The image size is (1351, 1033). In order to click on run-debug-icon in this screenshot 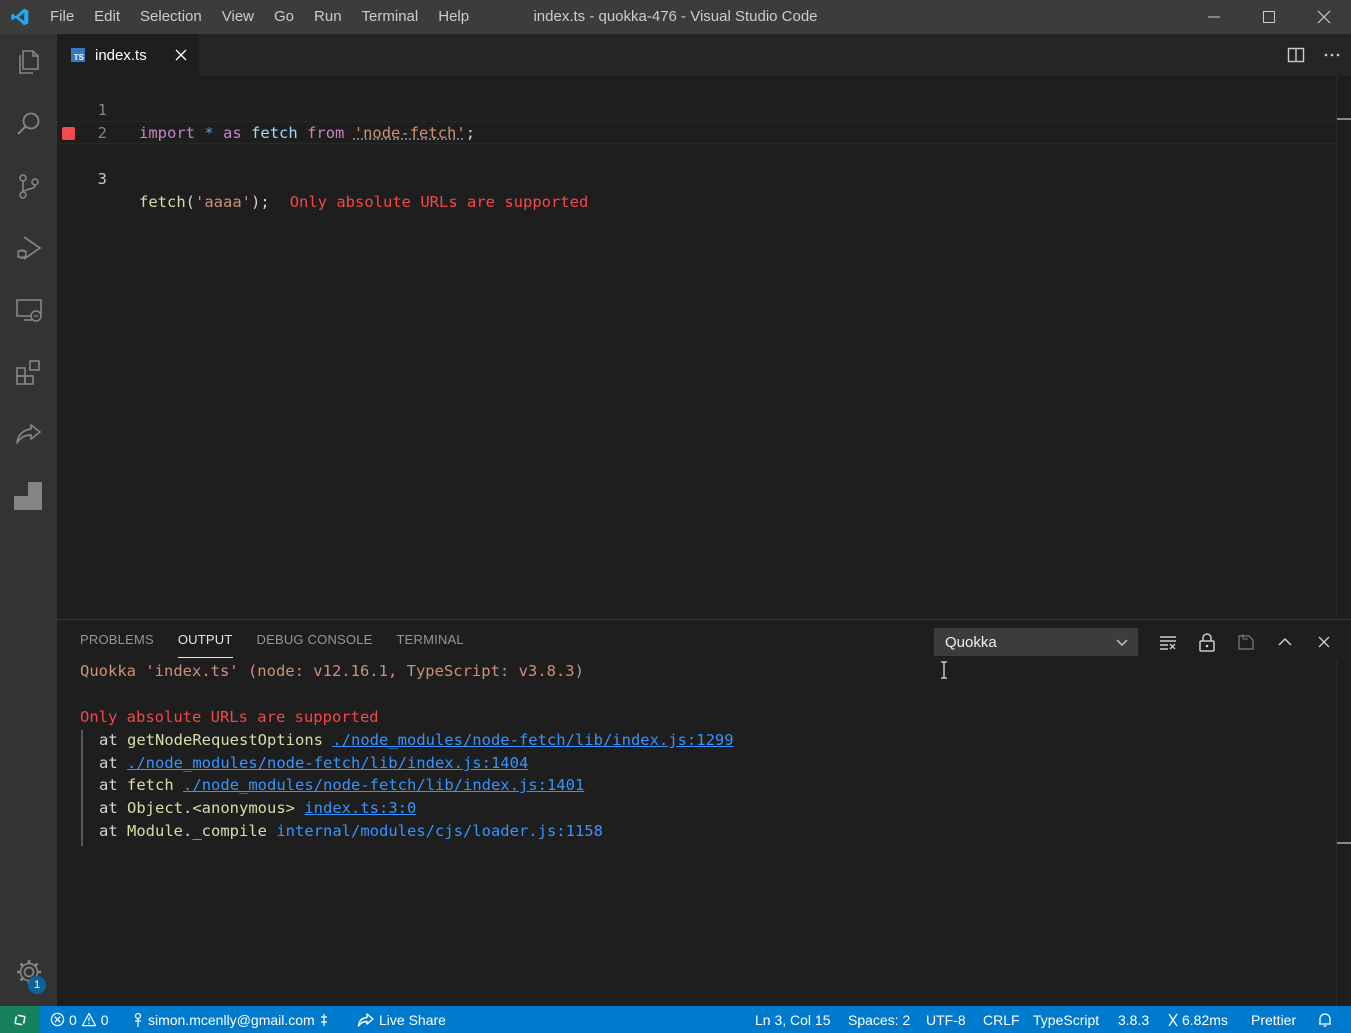, I will do `click(29, 248)`.